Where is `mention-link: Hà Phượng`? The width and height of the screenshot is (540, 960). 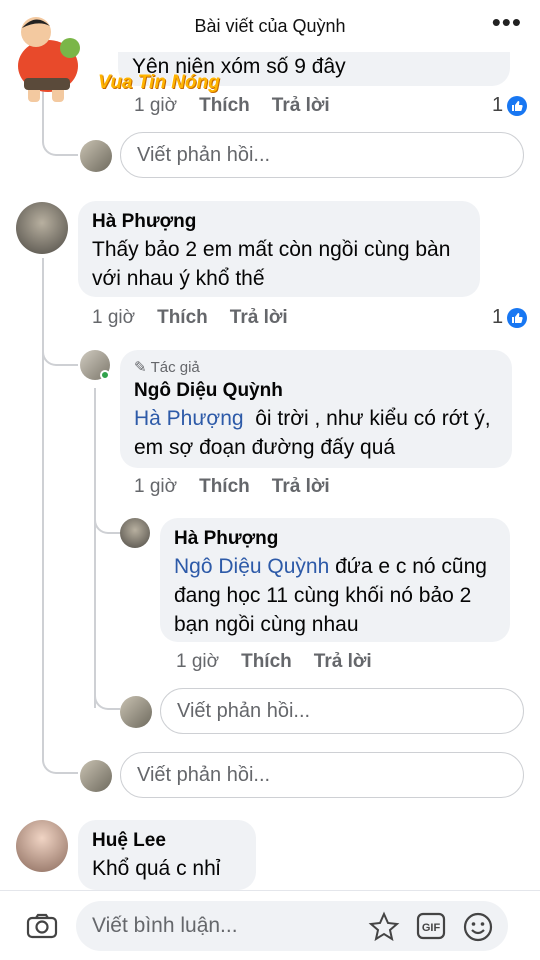 mention-link: Hà Phượng is located at coordinates (189, 418).